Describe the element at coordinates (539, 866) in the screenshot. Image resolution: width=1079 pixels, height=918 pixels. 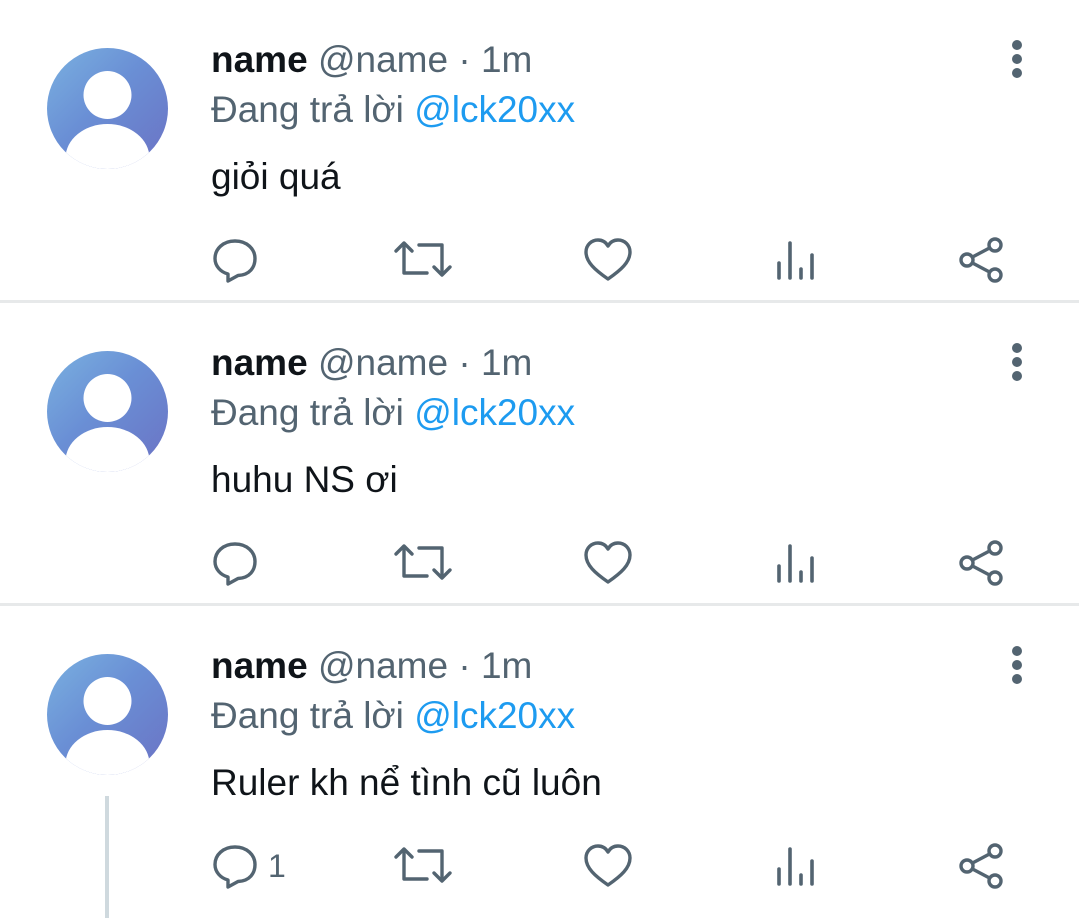
I see `action-bar: 1` at that location.